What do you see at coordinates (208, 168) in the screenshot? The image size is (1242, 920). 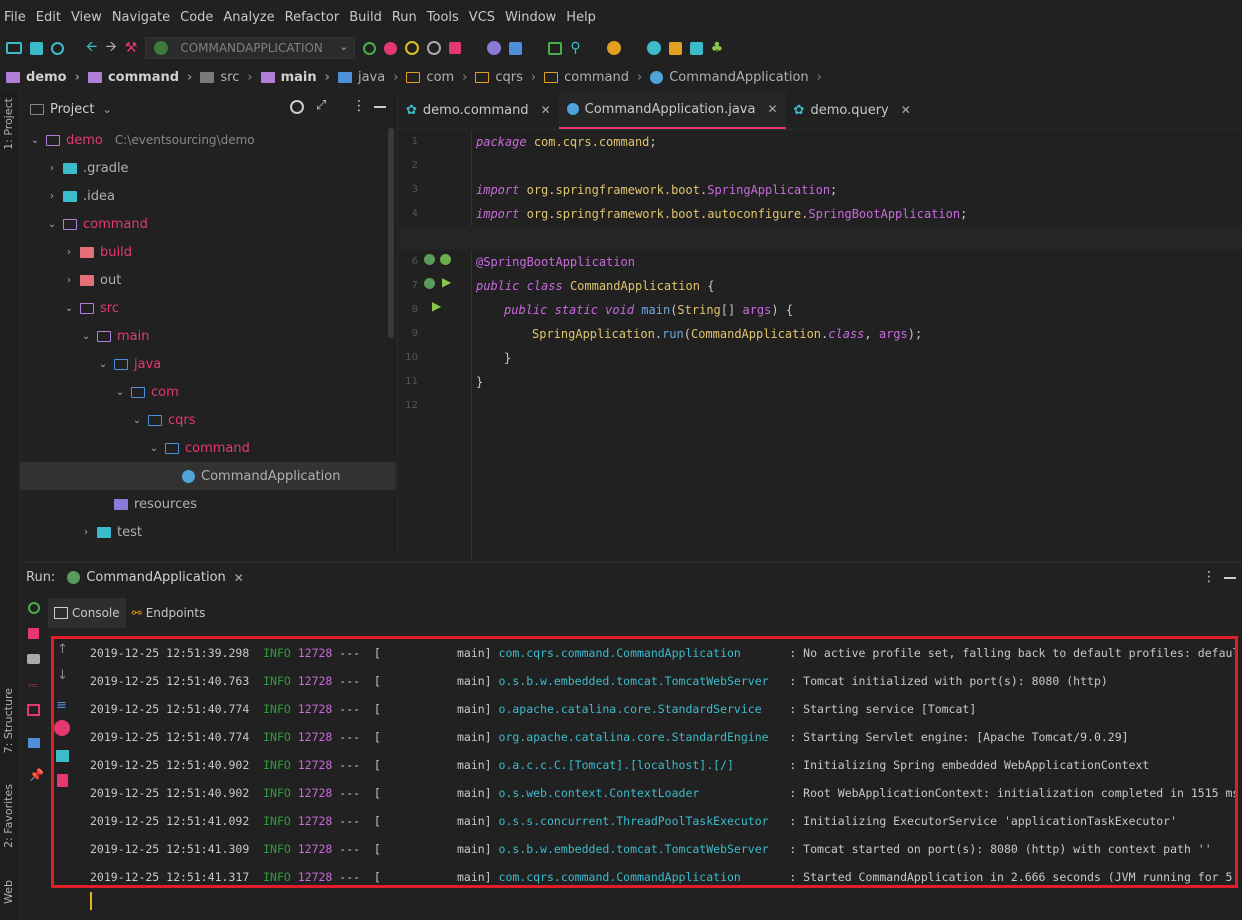 I see `tree-item: › .gradle` at bounding box center [208, 168].